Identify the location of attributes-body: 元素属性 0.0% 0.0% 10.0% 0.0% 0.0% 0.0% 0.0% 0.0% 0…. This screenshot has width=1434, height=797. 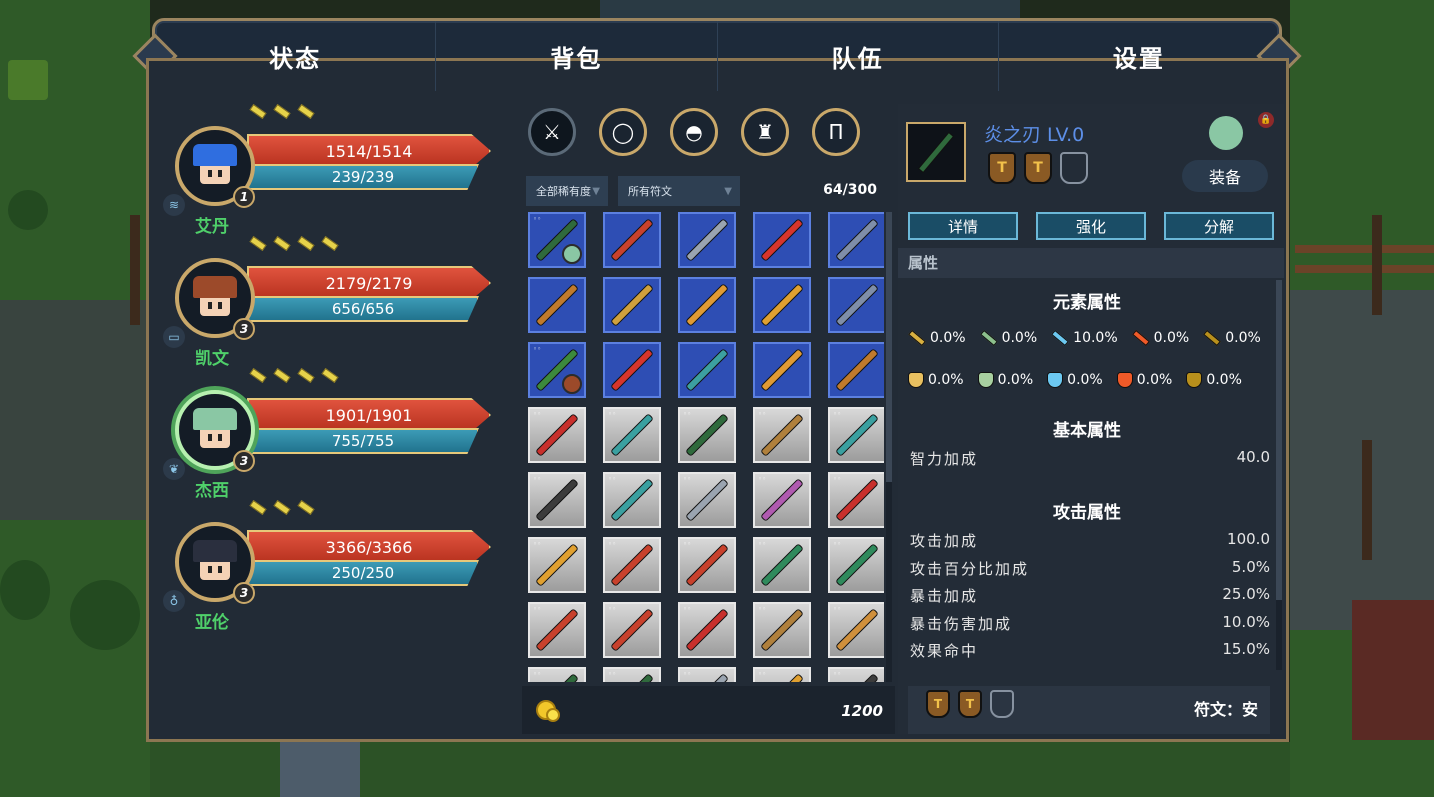
(1087, 475).